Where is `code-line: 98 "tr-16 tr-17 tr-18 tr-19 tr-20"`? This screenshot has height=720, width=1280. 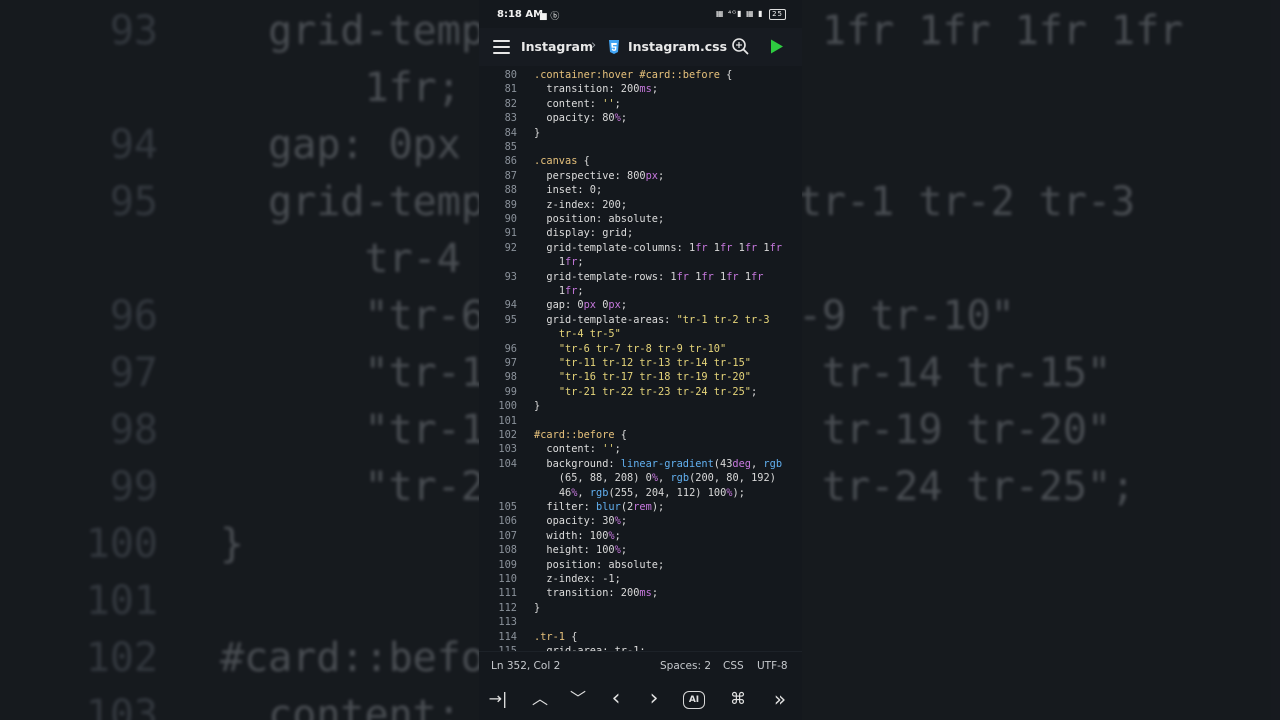
code-line: 98 "tr-16 tr-17 tr-18 tr-19 tr-20" is located at coordinates (640, 377).